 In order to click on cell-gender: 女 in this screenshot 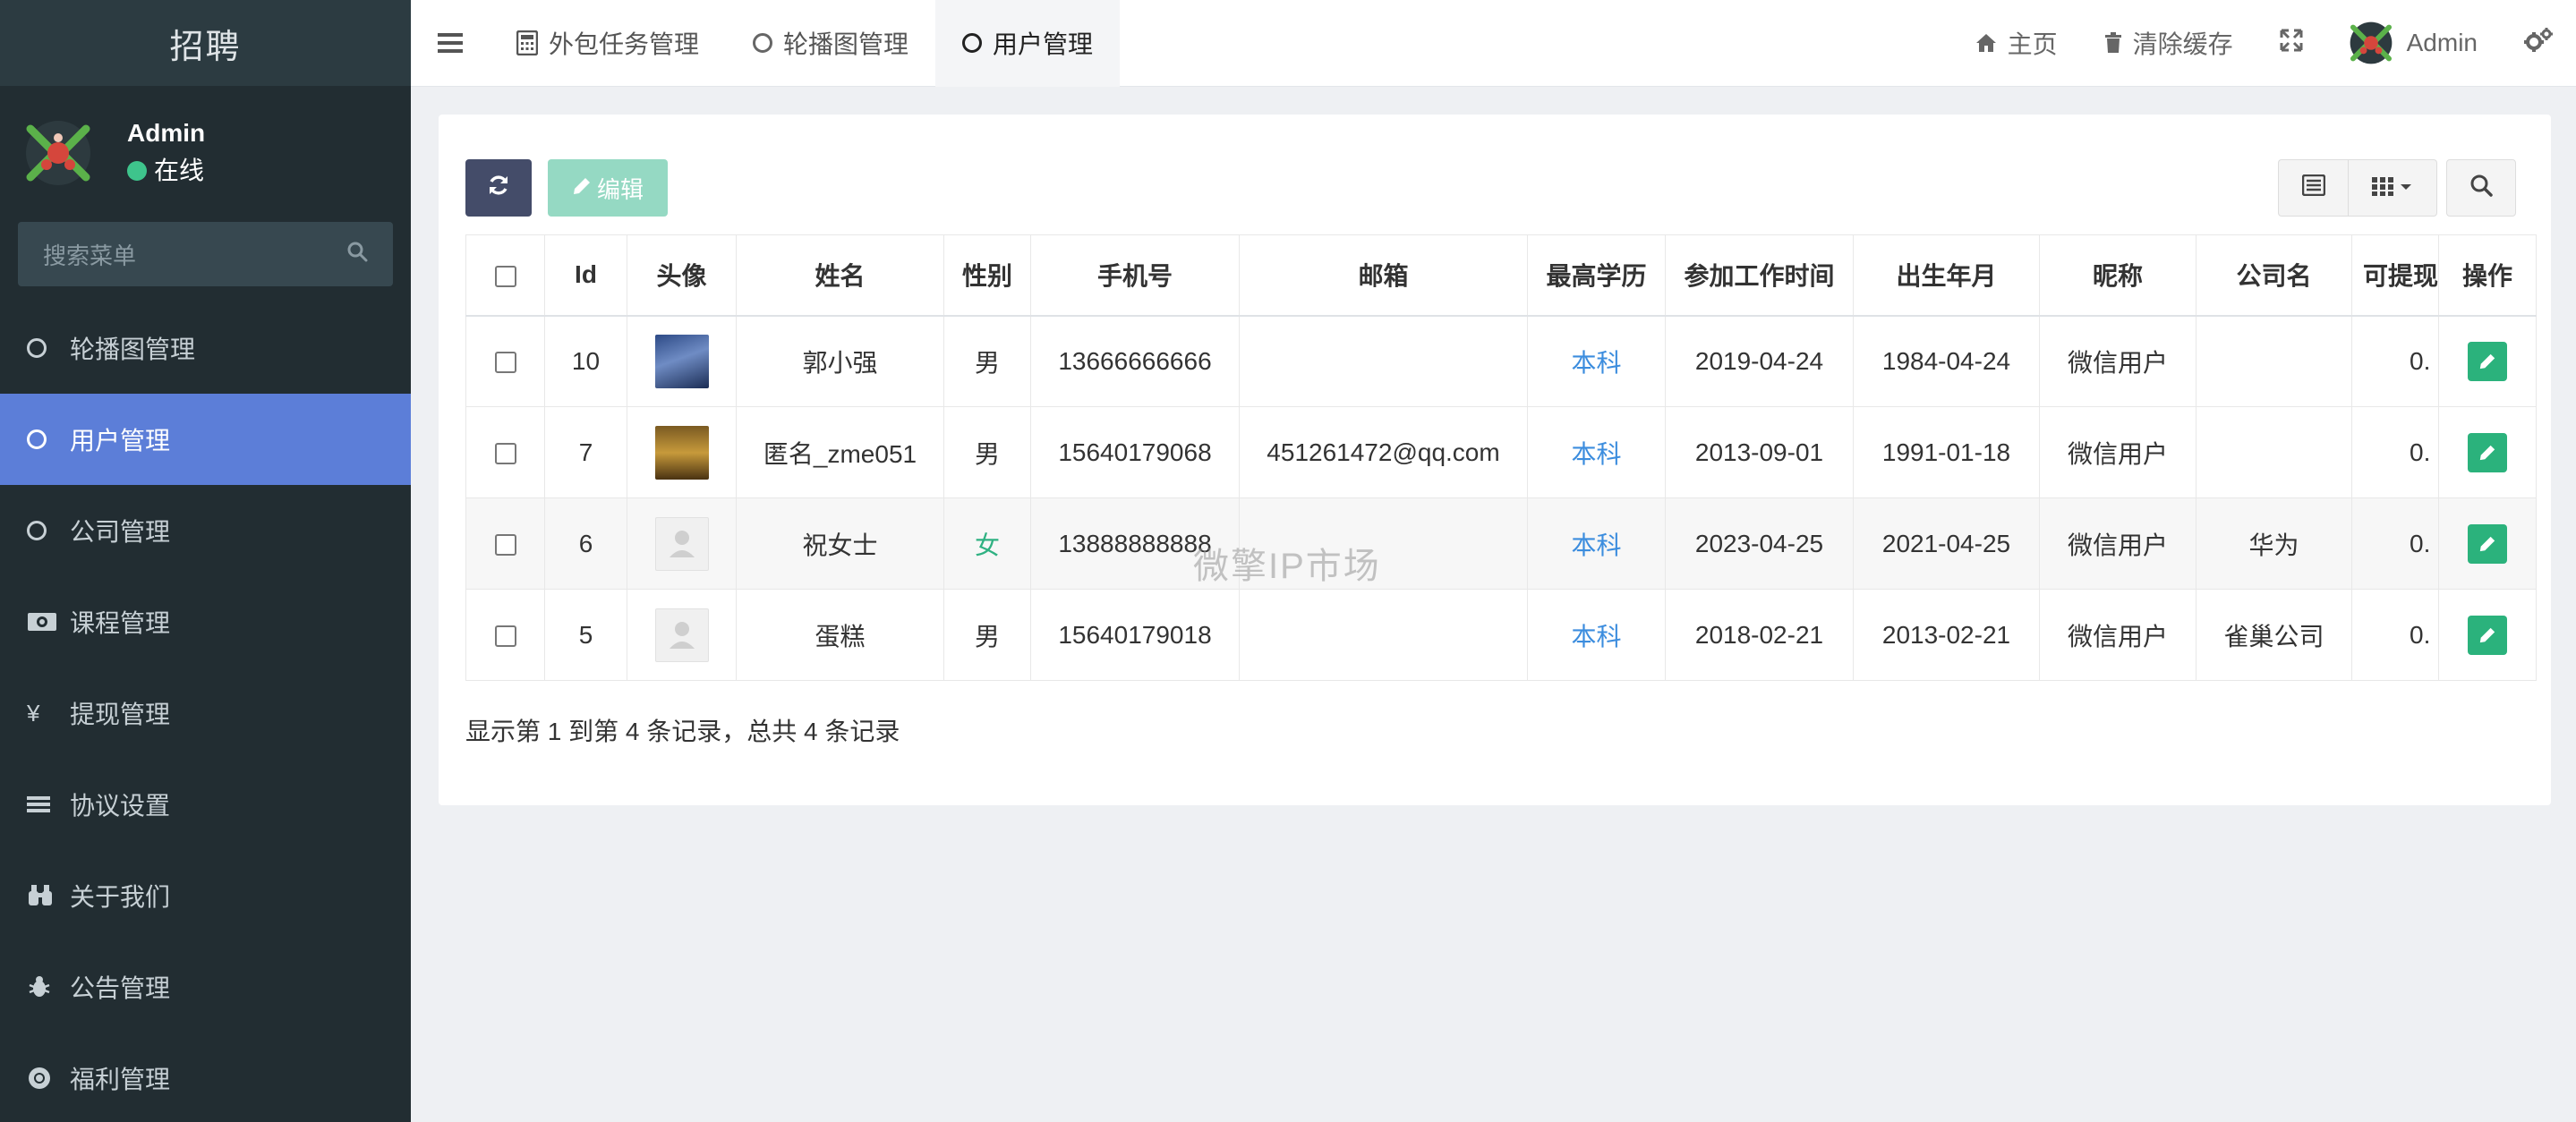, I will do `click(987, 543)`.